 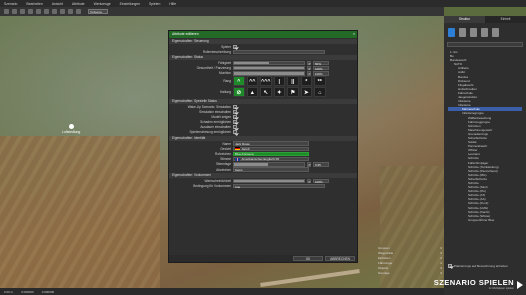 I want to click on view-select: Teilweise, so click(x=98, y=11).